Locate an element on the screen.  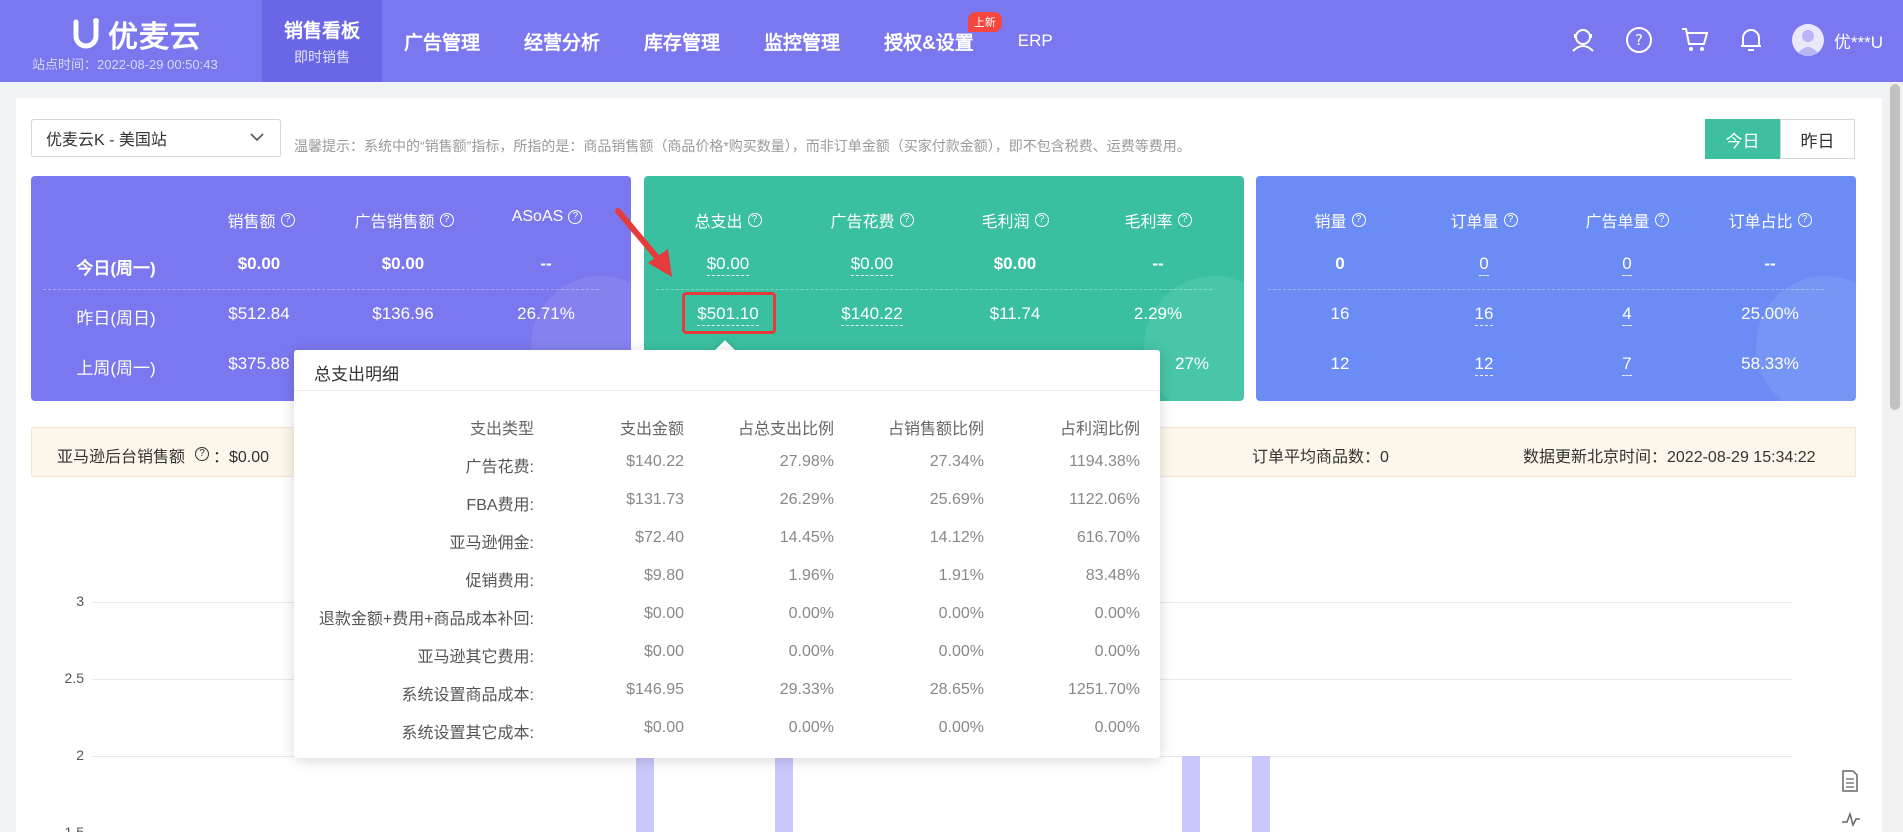
nav-erp: ERP is located at coordinates (1035, 41).